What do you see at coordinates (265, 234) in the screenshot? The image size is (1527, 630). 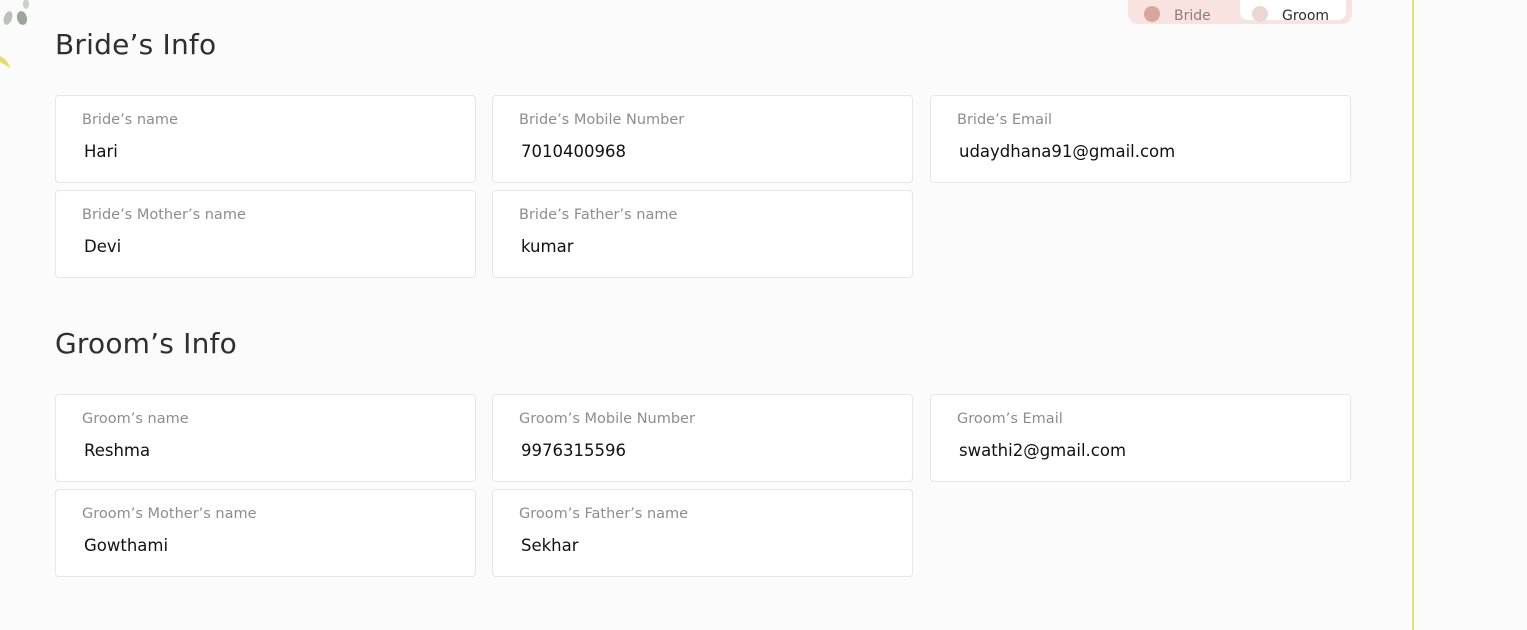 I see `bride-mother-name-field: Bride’s Mother’s name Devi` at bounding box center [265, 234].